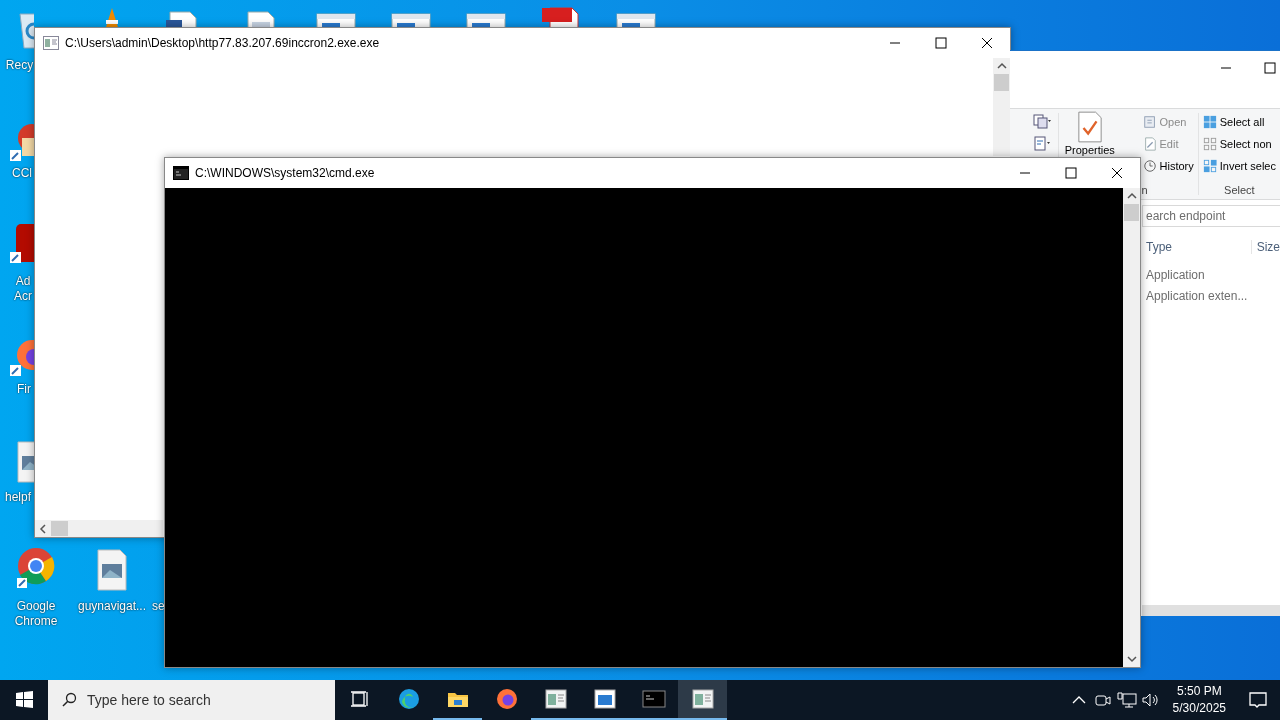  Describe the element at coordinates (1209, 166) in the screenshot. I see `mixed-grid-icon` at that location.